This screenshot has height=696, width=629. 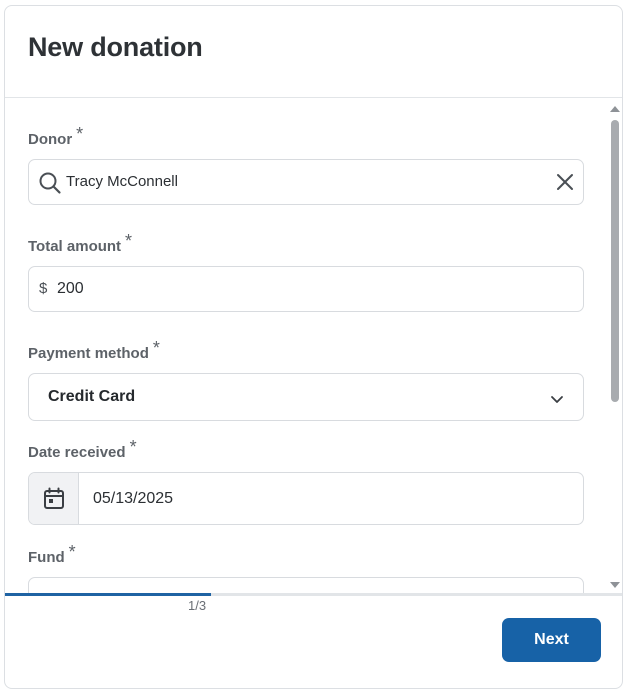 I want to click on scroll-down-arrow, so click(x=615, y=585).